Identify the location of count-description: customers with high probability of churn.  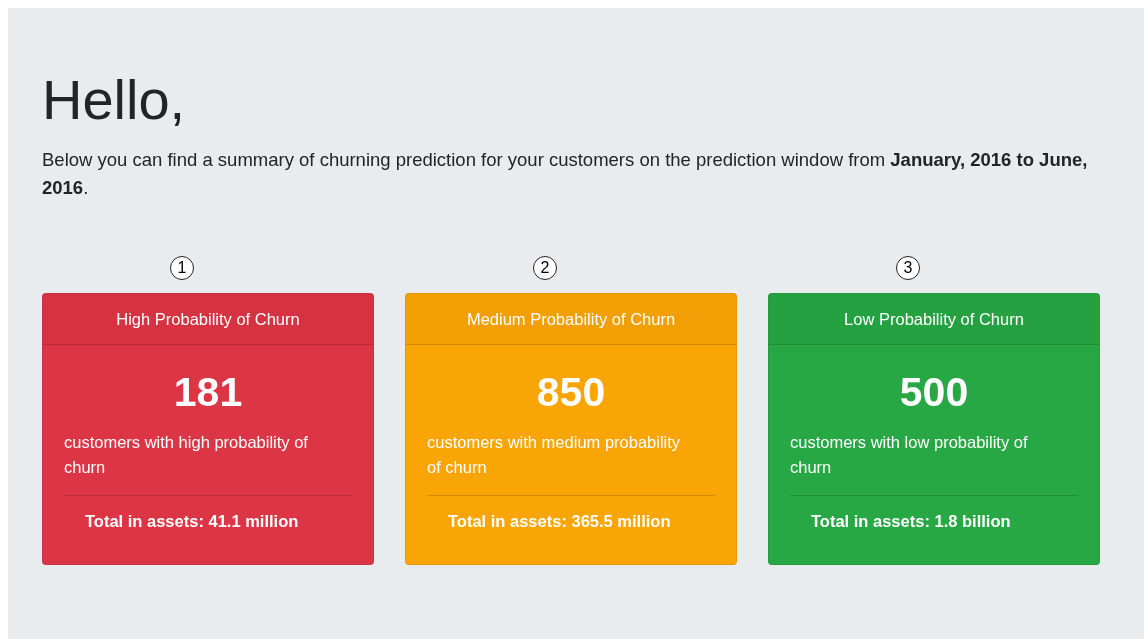
(186, 455).